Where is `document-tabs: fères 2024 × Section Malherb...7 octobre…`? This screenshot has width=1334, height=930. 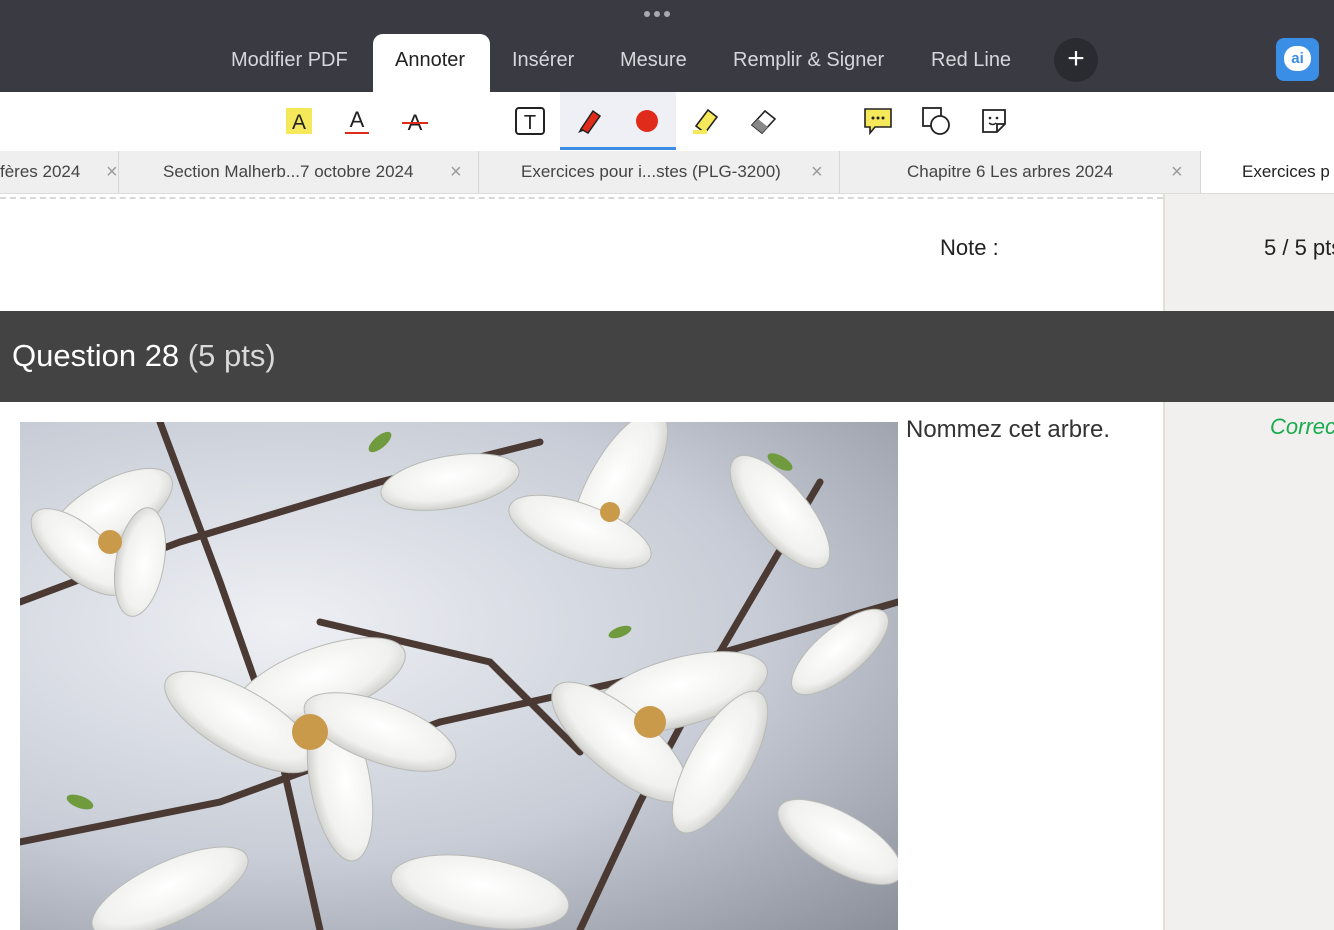 document-tabs: fères 2024 × Section Malherb...7 octobre… is located at coordinates (667, 172).